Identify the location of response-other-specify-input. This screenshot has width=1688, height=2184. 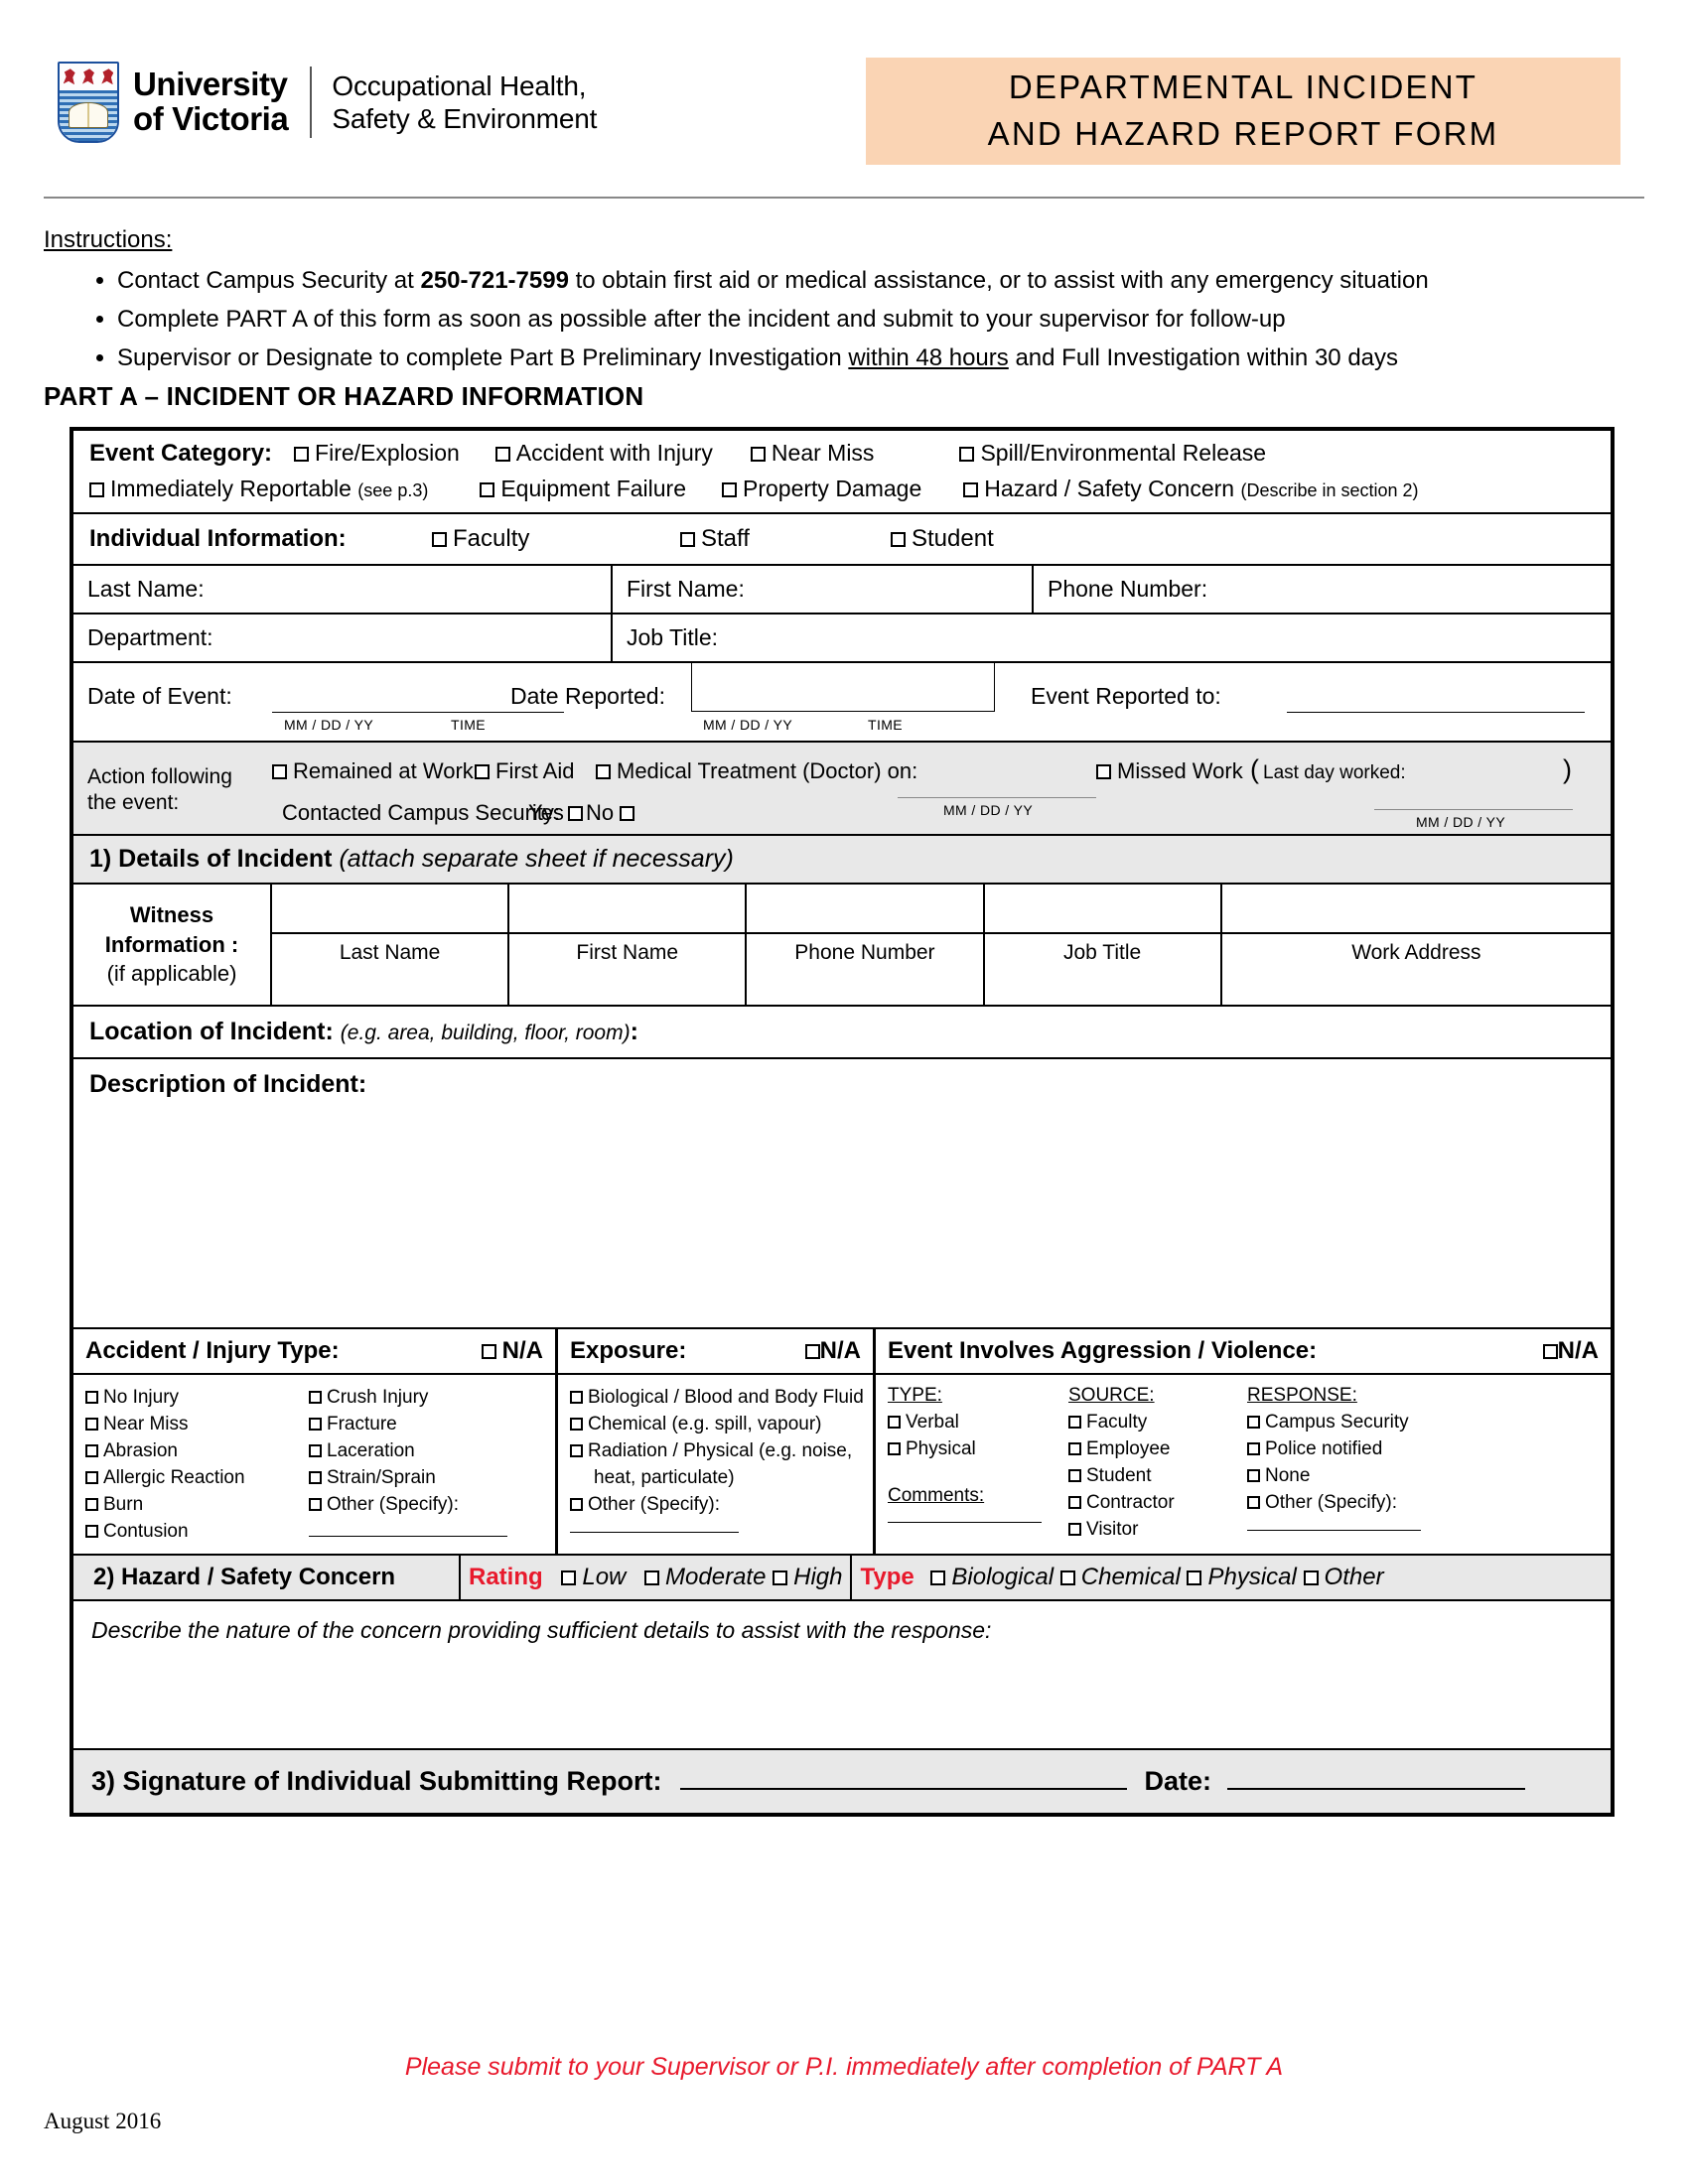
(1334, 1530).